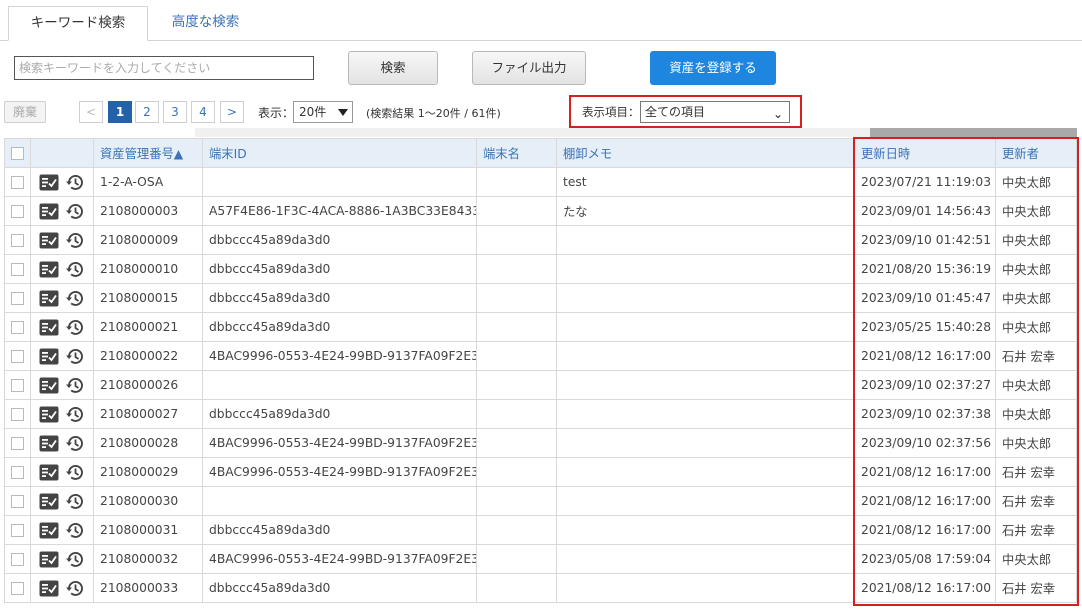 The width and height of the screenshot is (1082, 609). What do you see at coordinates (164, 68) in the screenshot?
I see `search-input` at bounding box center [164, 68].